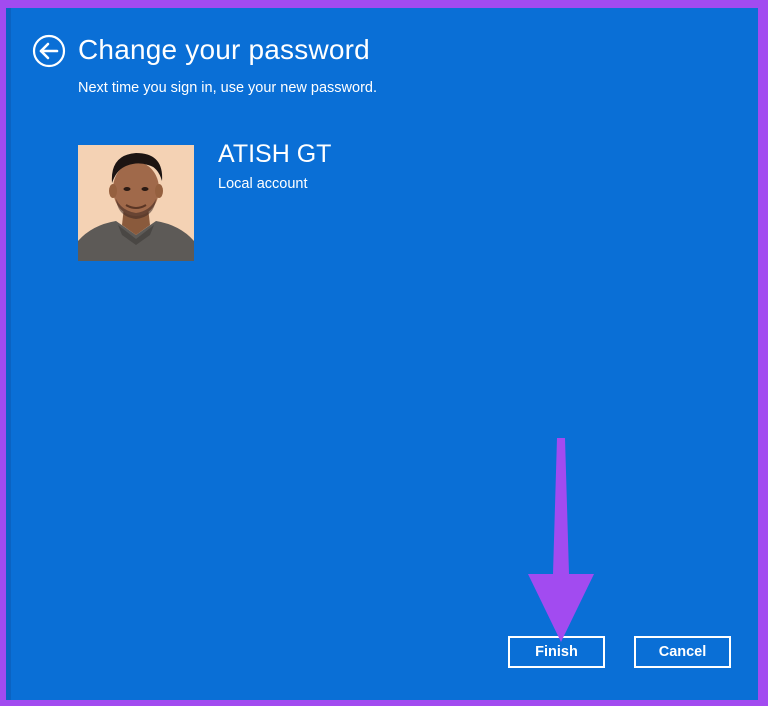 This screenshot has width=768, height=706. Describe the element at coordinates (8, 354) in the screenshot. I see `window-edge` at that location.